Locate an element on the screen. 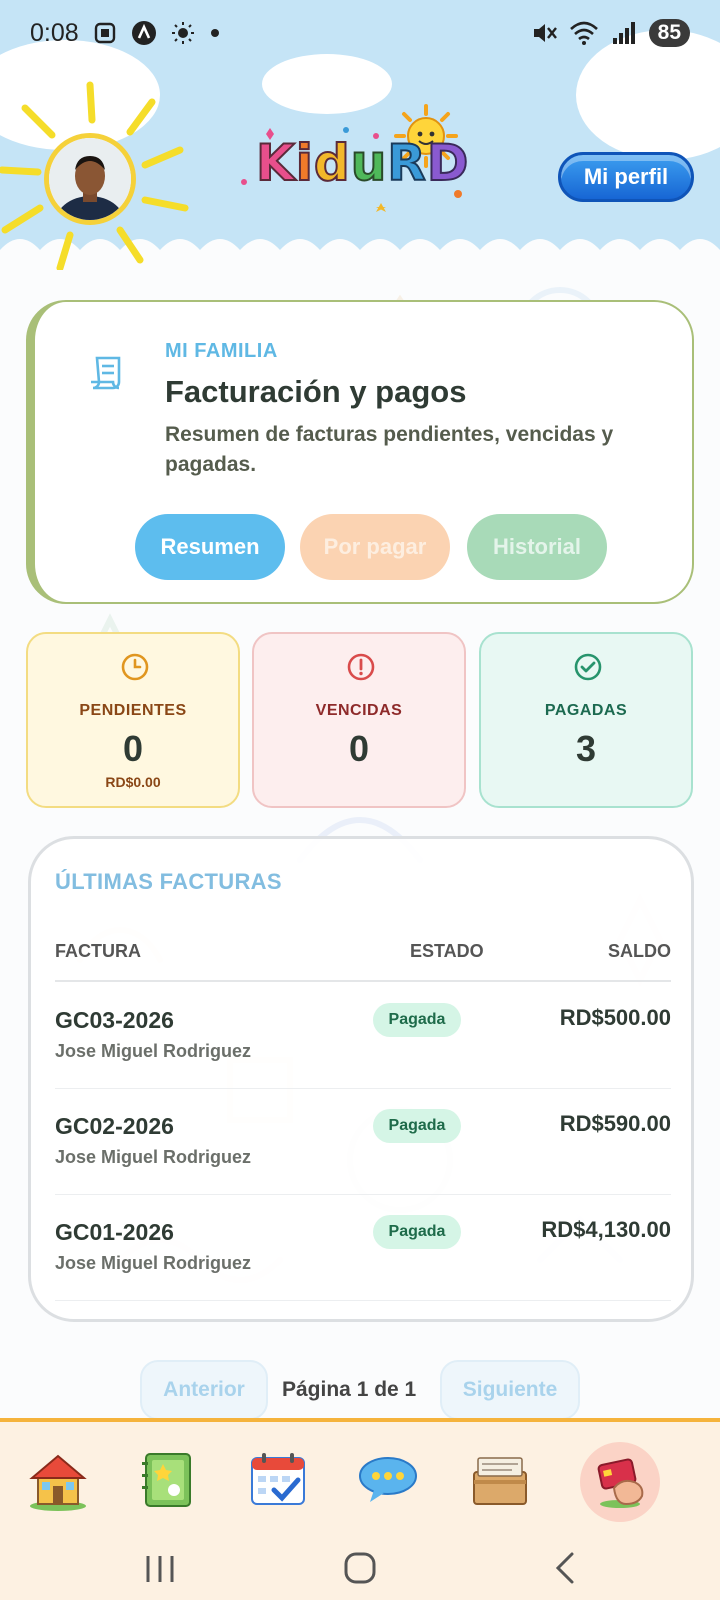 Image resolution: width=720 pixels, height=1600 pixels. invoice-number: GC01-2026 is located at coordinates (114, 1232).